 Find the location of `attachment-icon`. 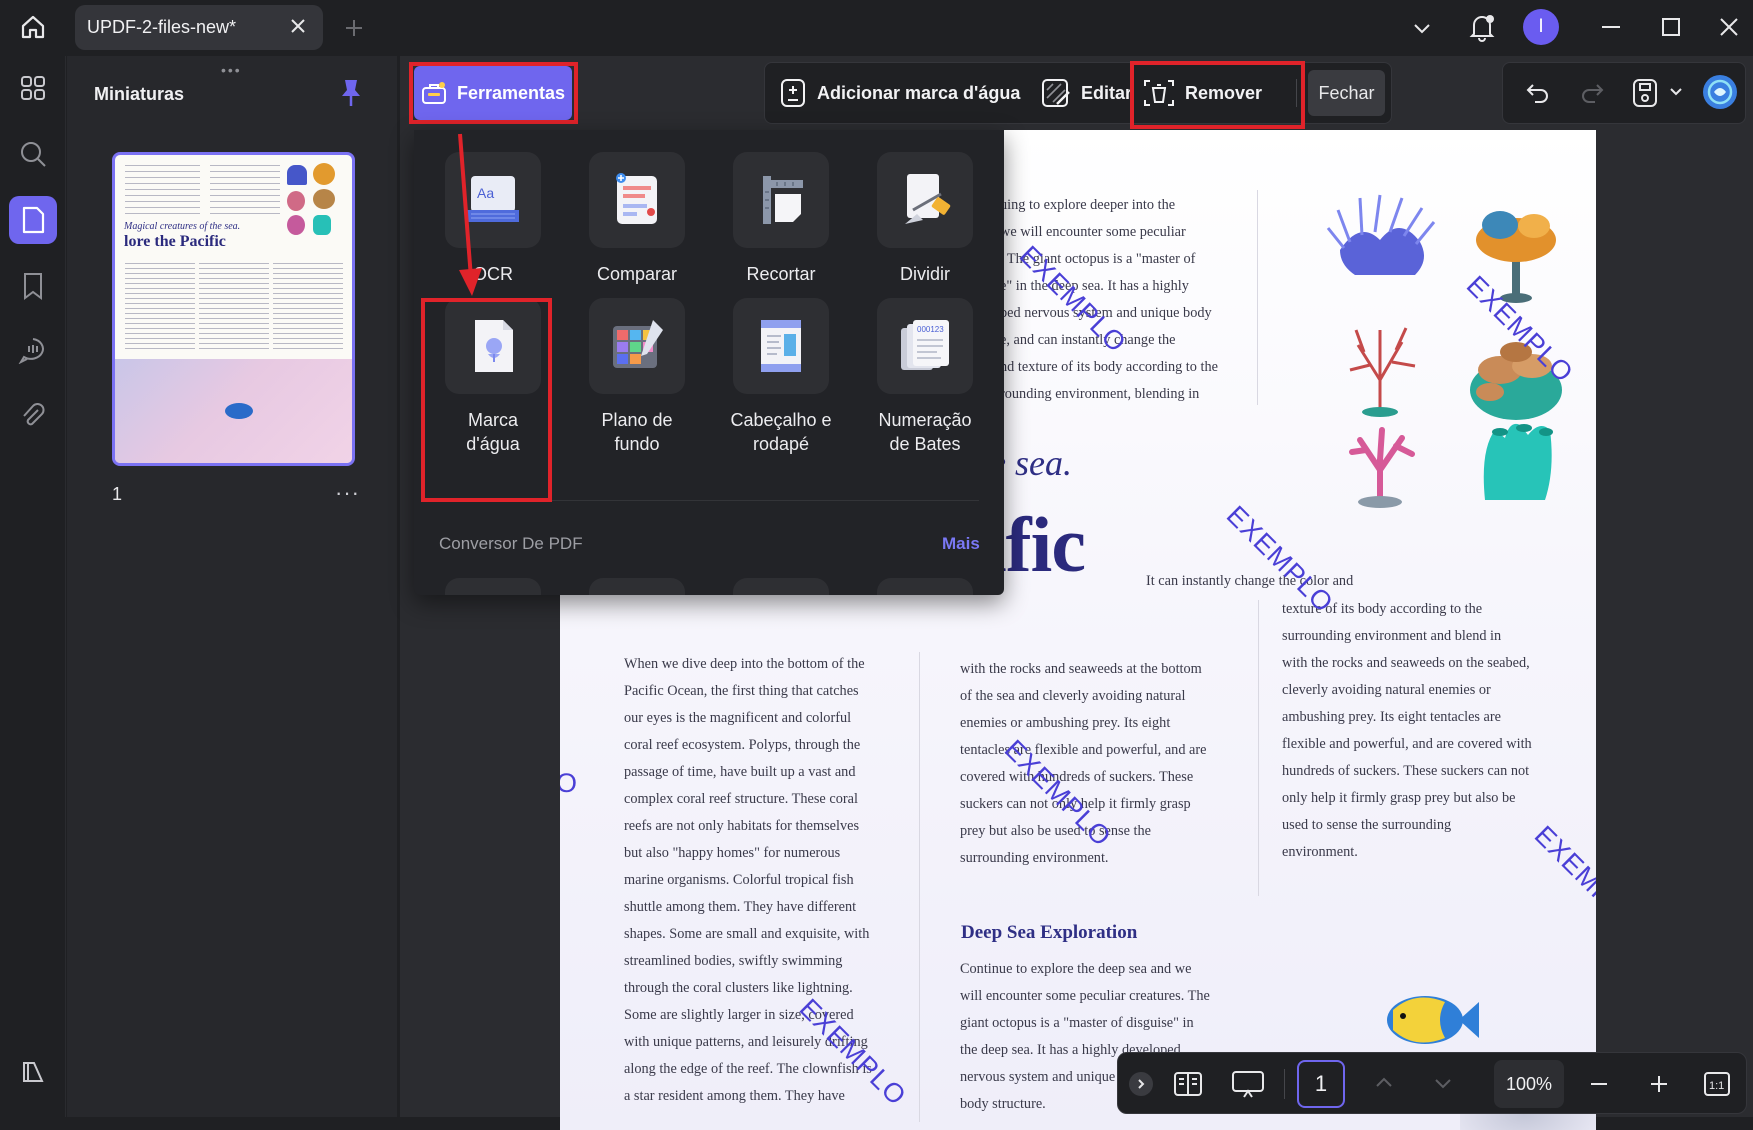

attachment-icon is located at coordinates (33, 416).